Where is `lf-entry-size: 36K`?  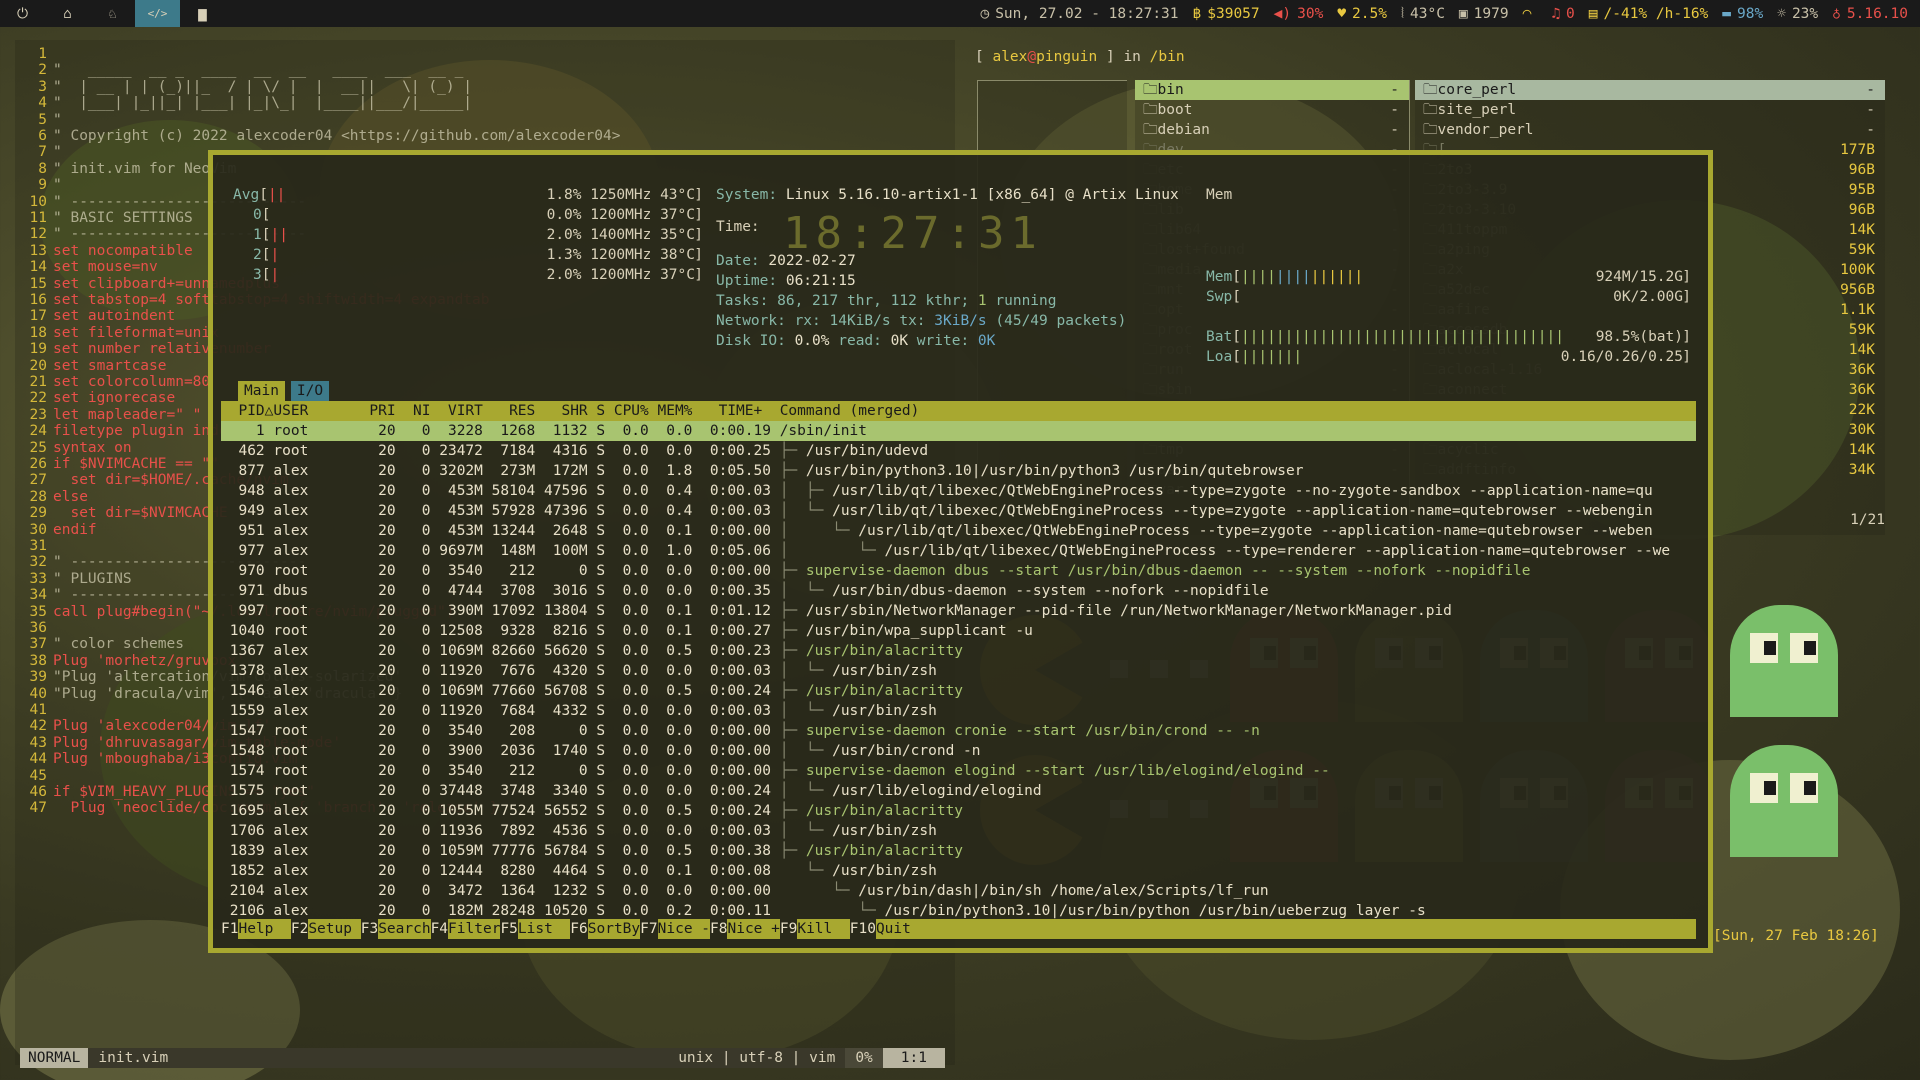
lf-entry-size: 36K is located at coordinates (1861, 390).